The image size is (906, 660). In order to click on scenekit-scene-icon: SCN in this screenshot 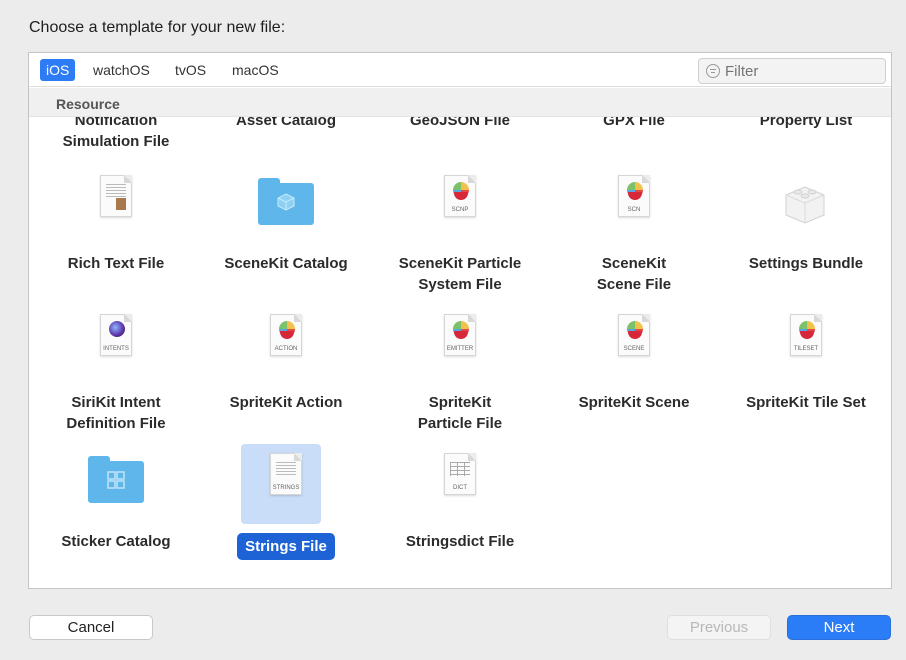, I will do `click(634, 206)`.